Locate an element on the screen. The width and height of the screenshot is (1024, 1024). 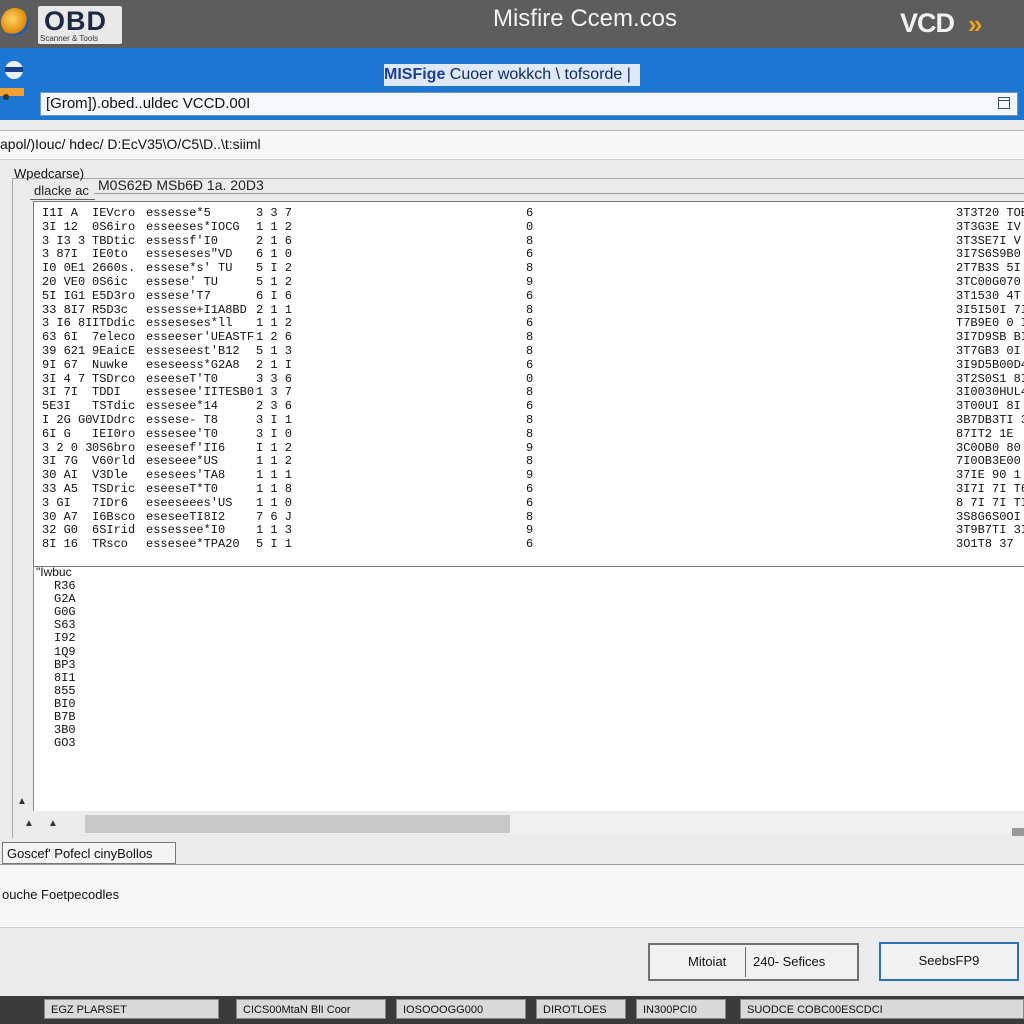
table-cell: 3 3 7 is located at coordinates (274, 213).